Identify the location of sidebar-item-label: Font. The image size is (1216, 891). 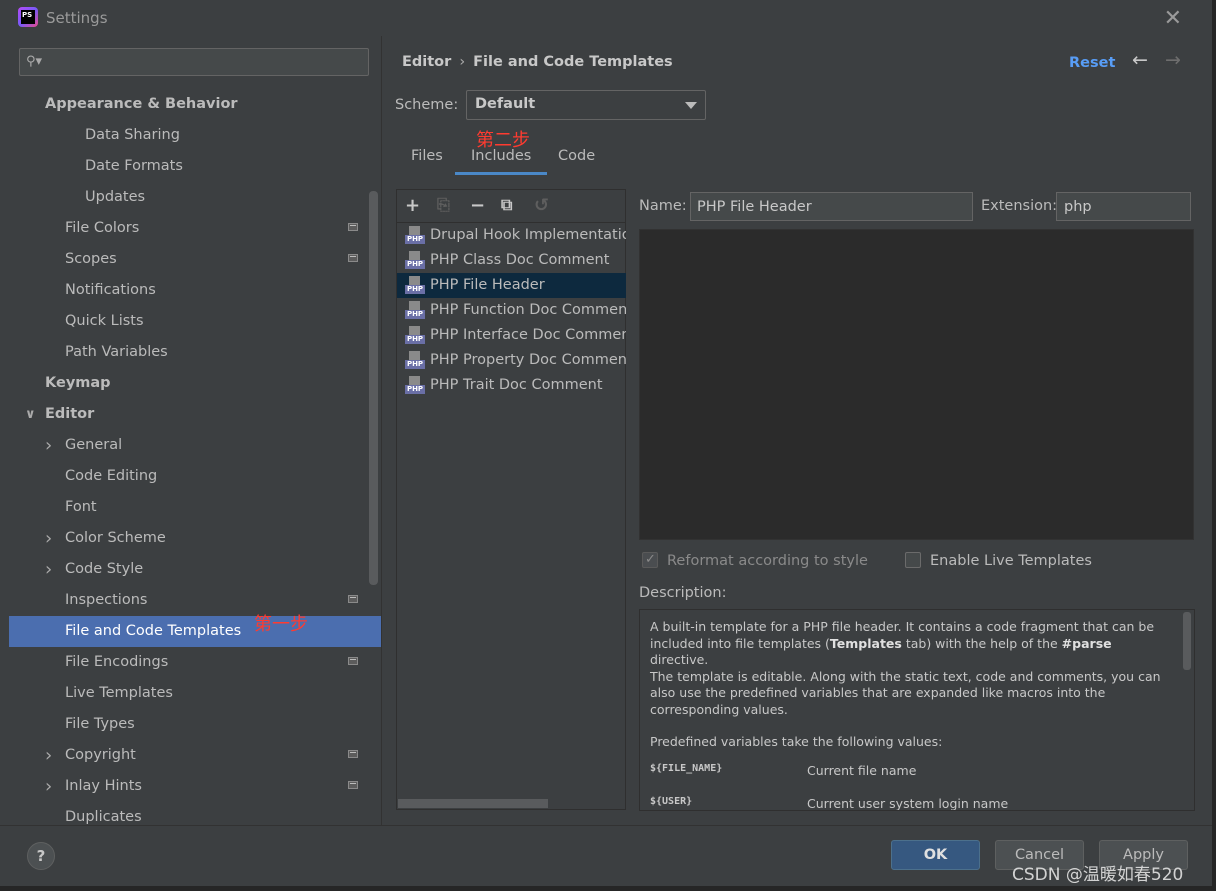
(81, 507).